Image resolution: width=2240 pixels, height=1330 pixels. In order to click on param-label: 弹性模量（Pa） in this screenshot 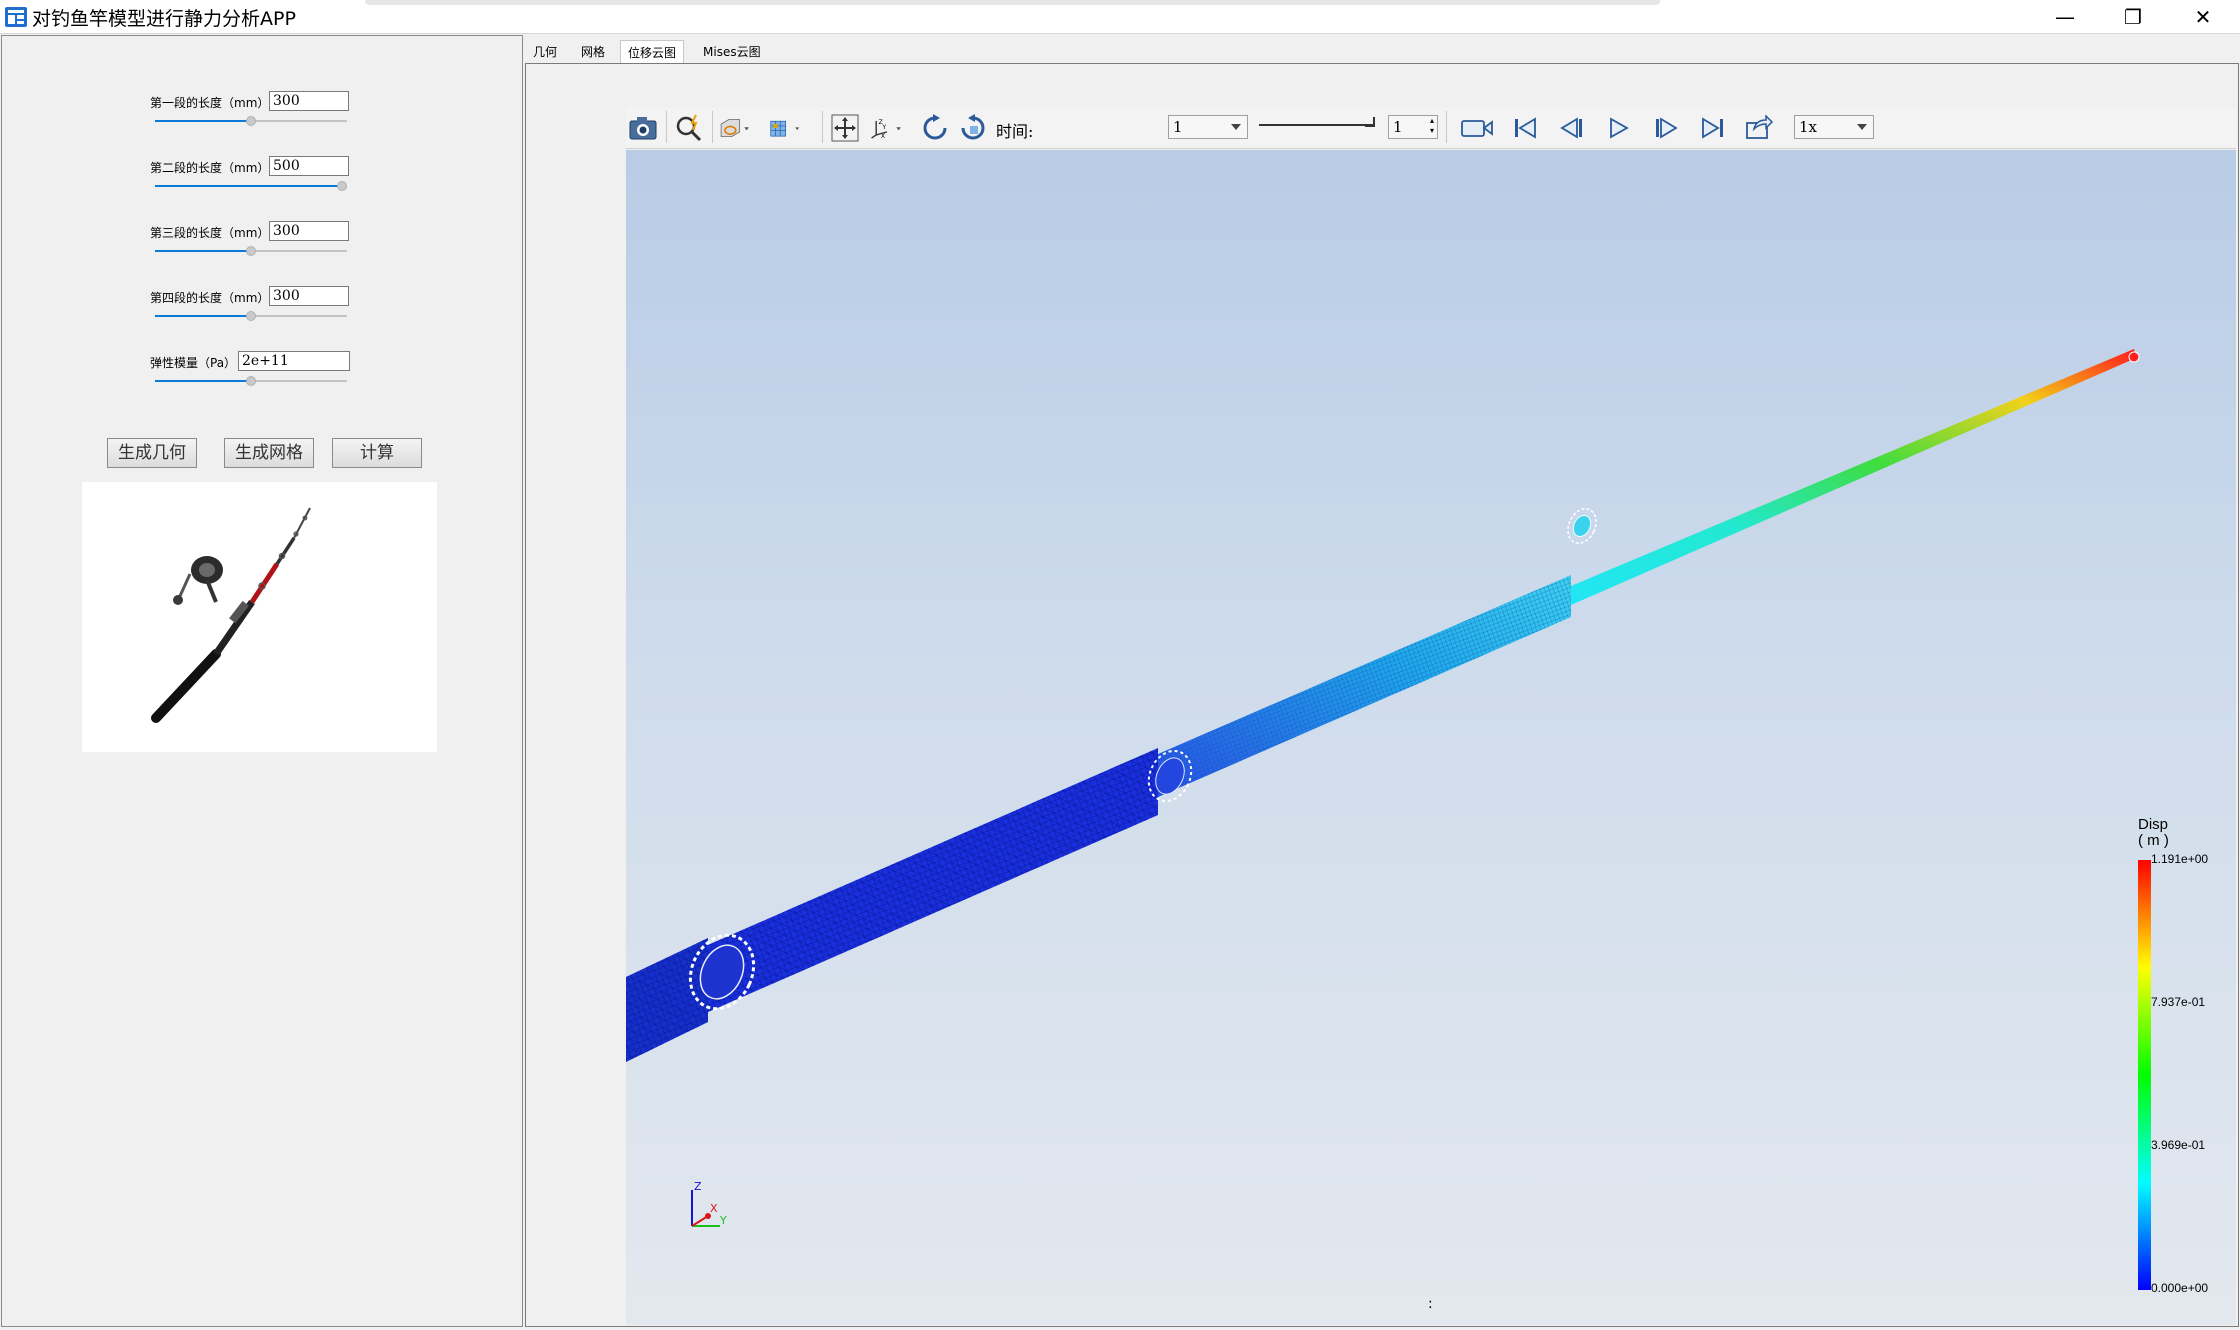, I will do `click(193, 363)`.